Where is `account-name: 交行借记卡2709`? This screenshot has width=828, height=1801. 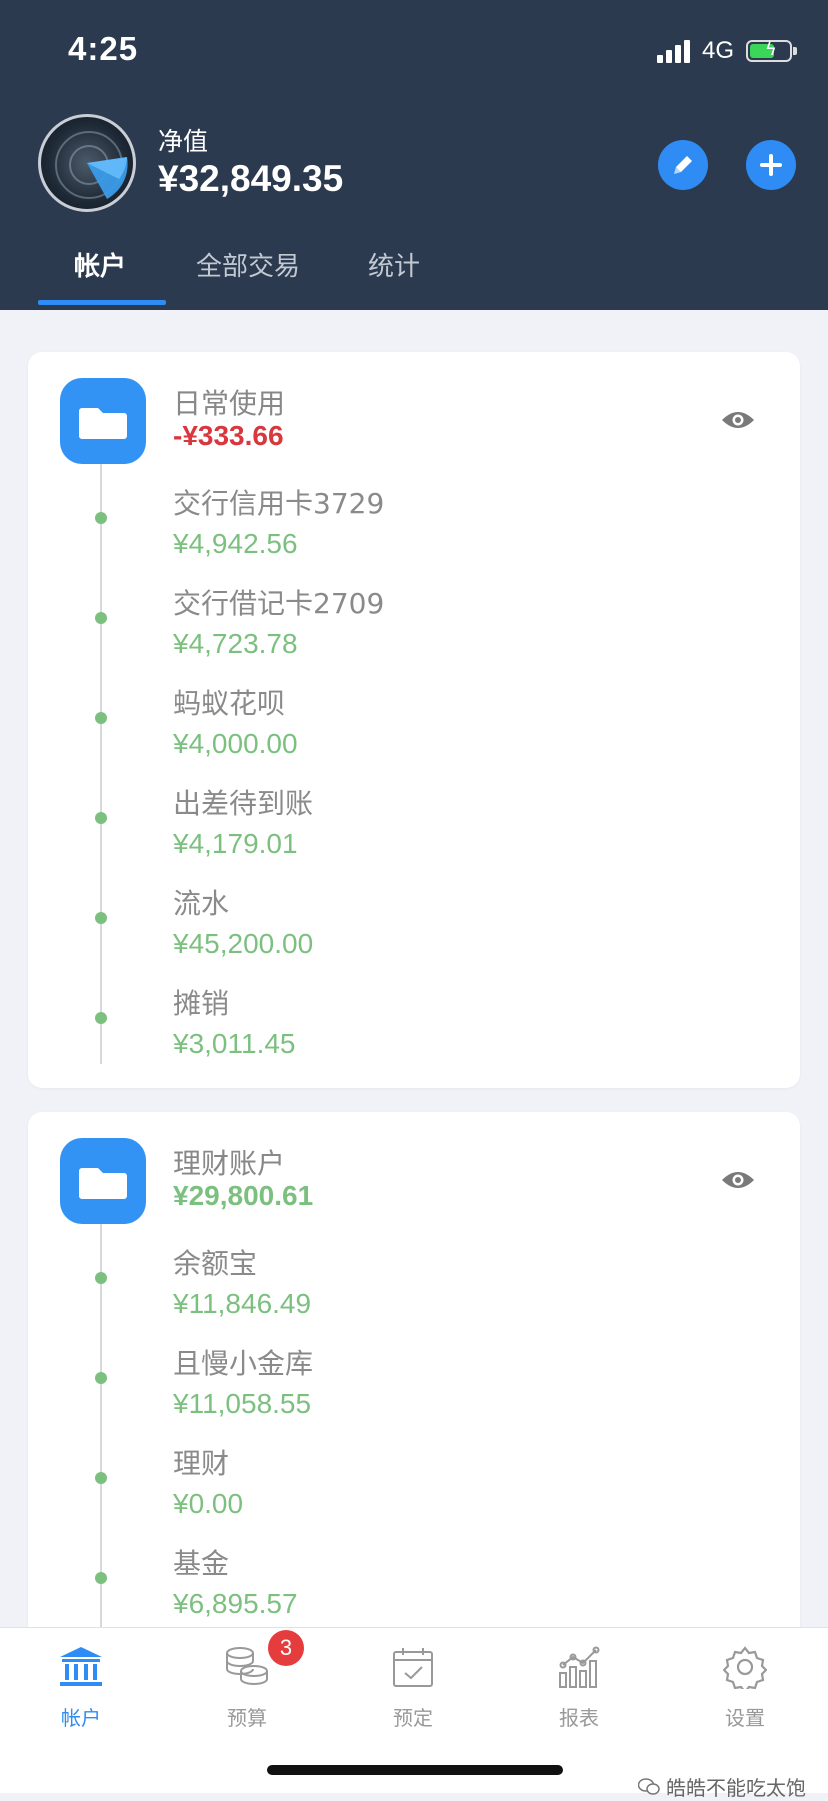
account-name: 交行借记卡2709 is located at coordinates (279, 603).